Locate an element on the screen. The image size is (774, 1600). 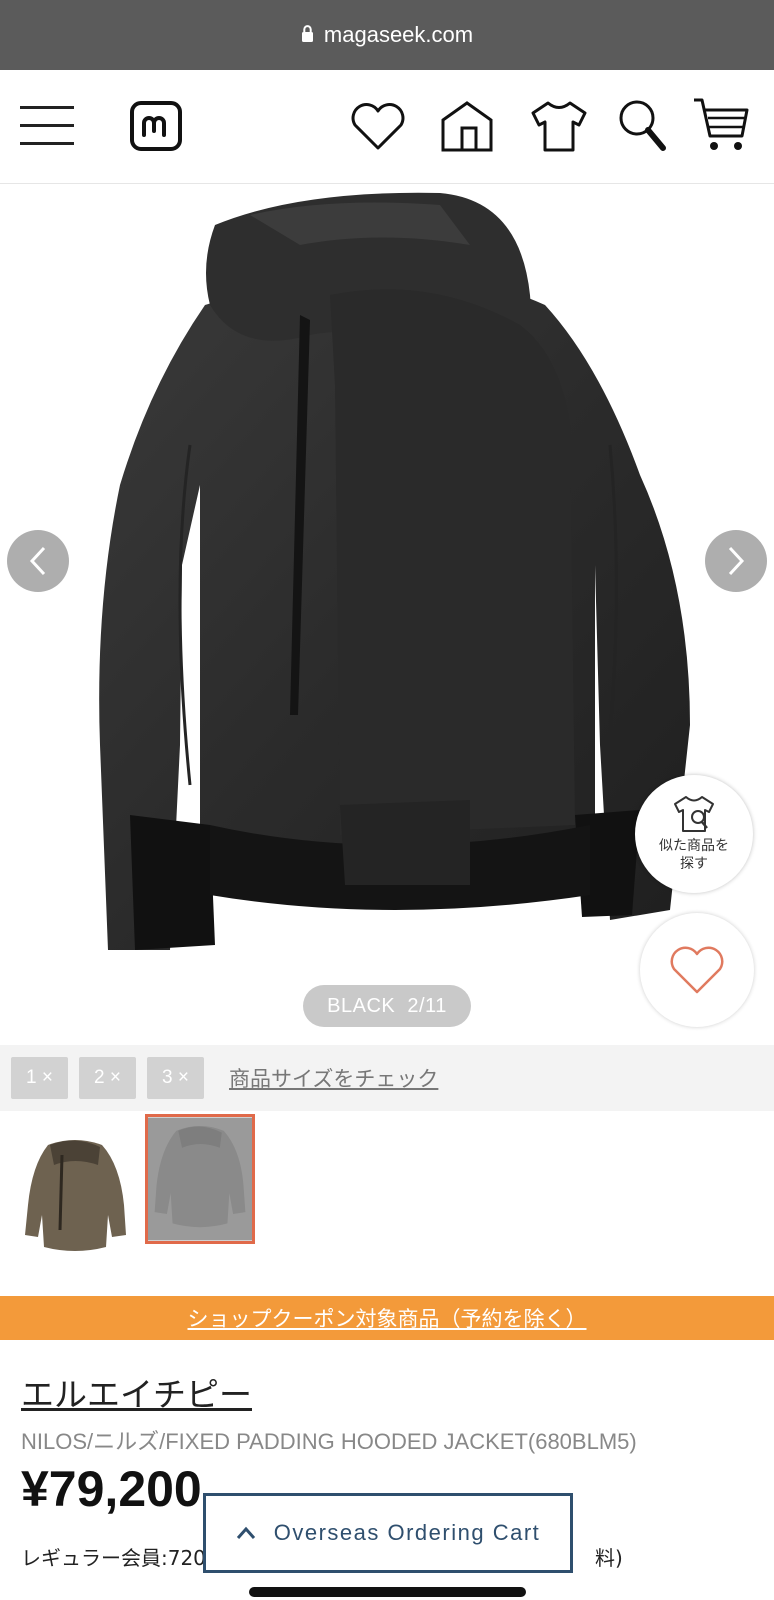
browser-url-bar: magaseek.com is located at coordinates (387, 35).